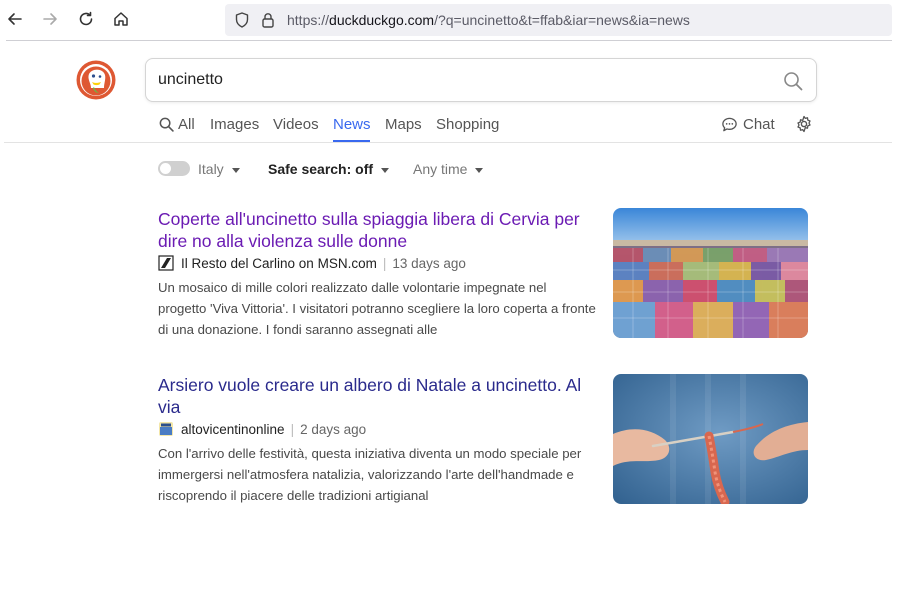 Image resolution: width=900 pixels, height=600 pixels. I want to click on back-button, so click(15, 19).